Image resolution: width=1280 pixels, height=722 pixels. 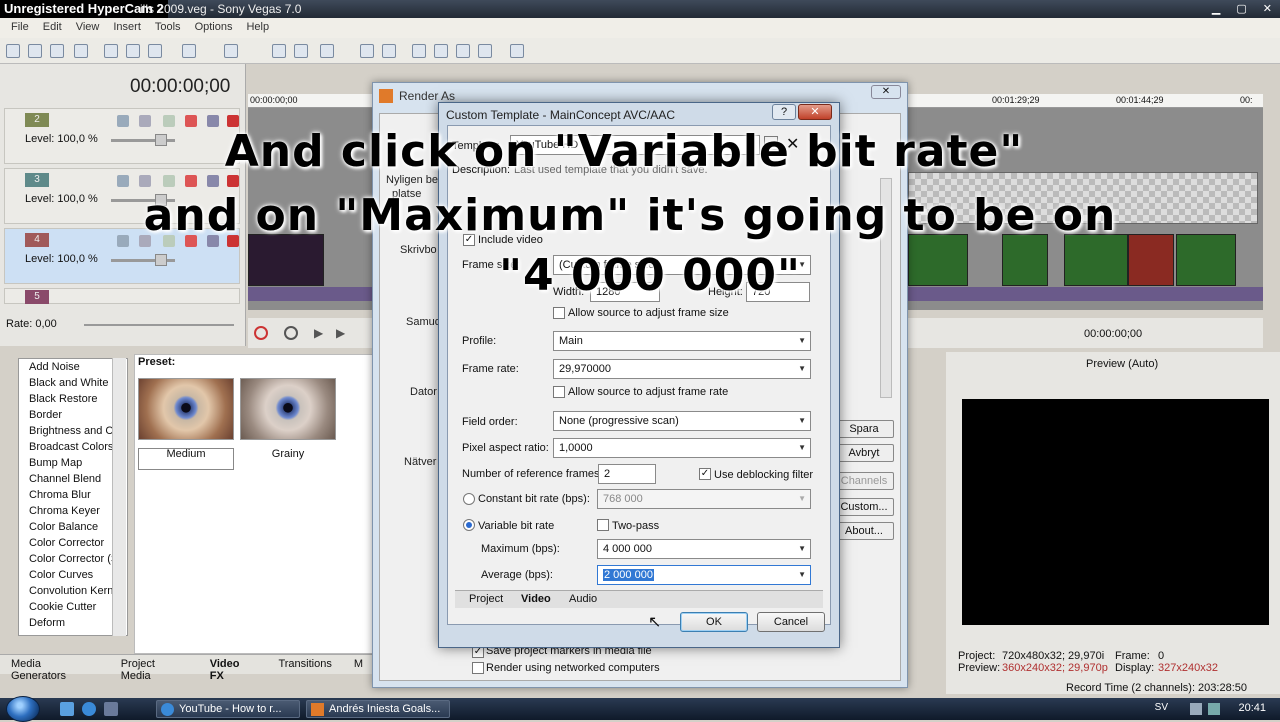 I want to click on maximum-bps-dropdown: 4 000 000, so click(x=704, y=549).